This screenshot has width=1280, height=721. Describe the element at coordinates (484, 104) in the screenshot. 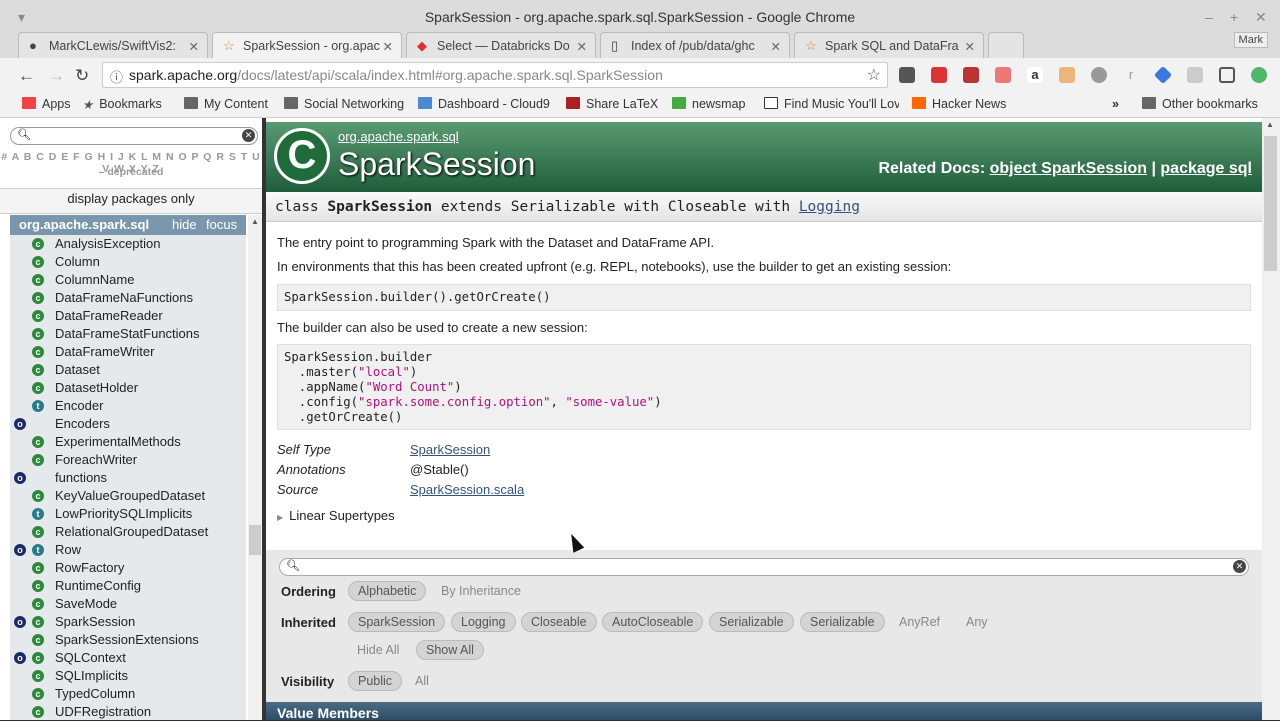

I see `bookmark-cloud9: Dashboard - Cloud9` at that location.